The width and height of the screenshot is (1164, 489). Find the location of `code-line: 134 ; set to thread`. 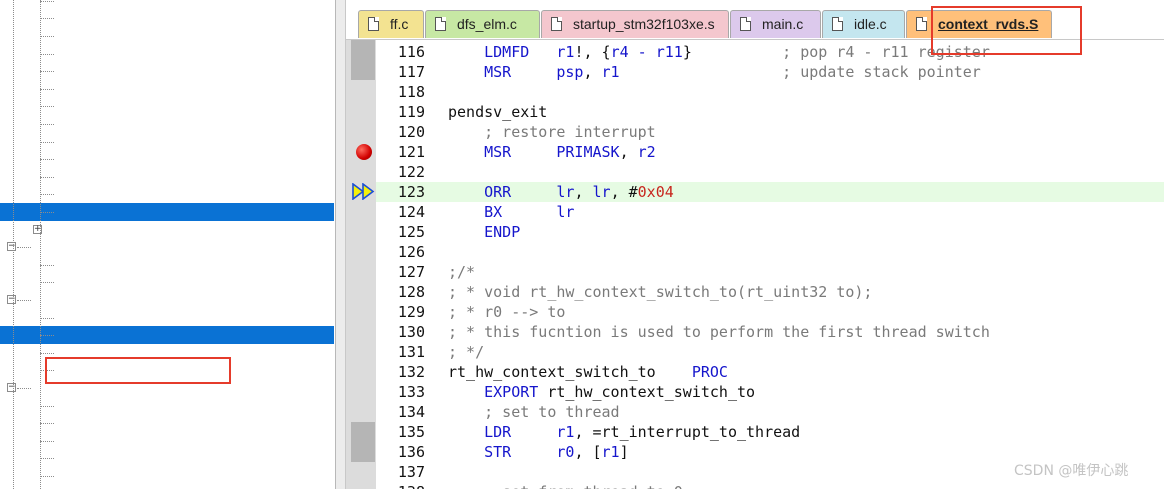

code-line: 134 ; set to thread is located at coordinates (770, 412).